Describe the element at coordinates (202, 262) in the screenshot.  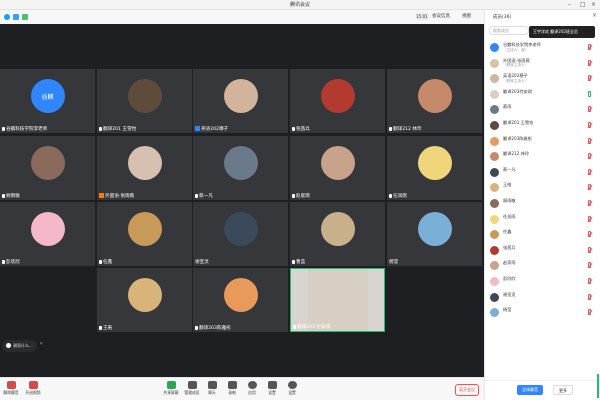
I see `participant-name-text: 谢宣灵` at that location.